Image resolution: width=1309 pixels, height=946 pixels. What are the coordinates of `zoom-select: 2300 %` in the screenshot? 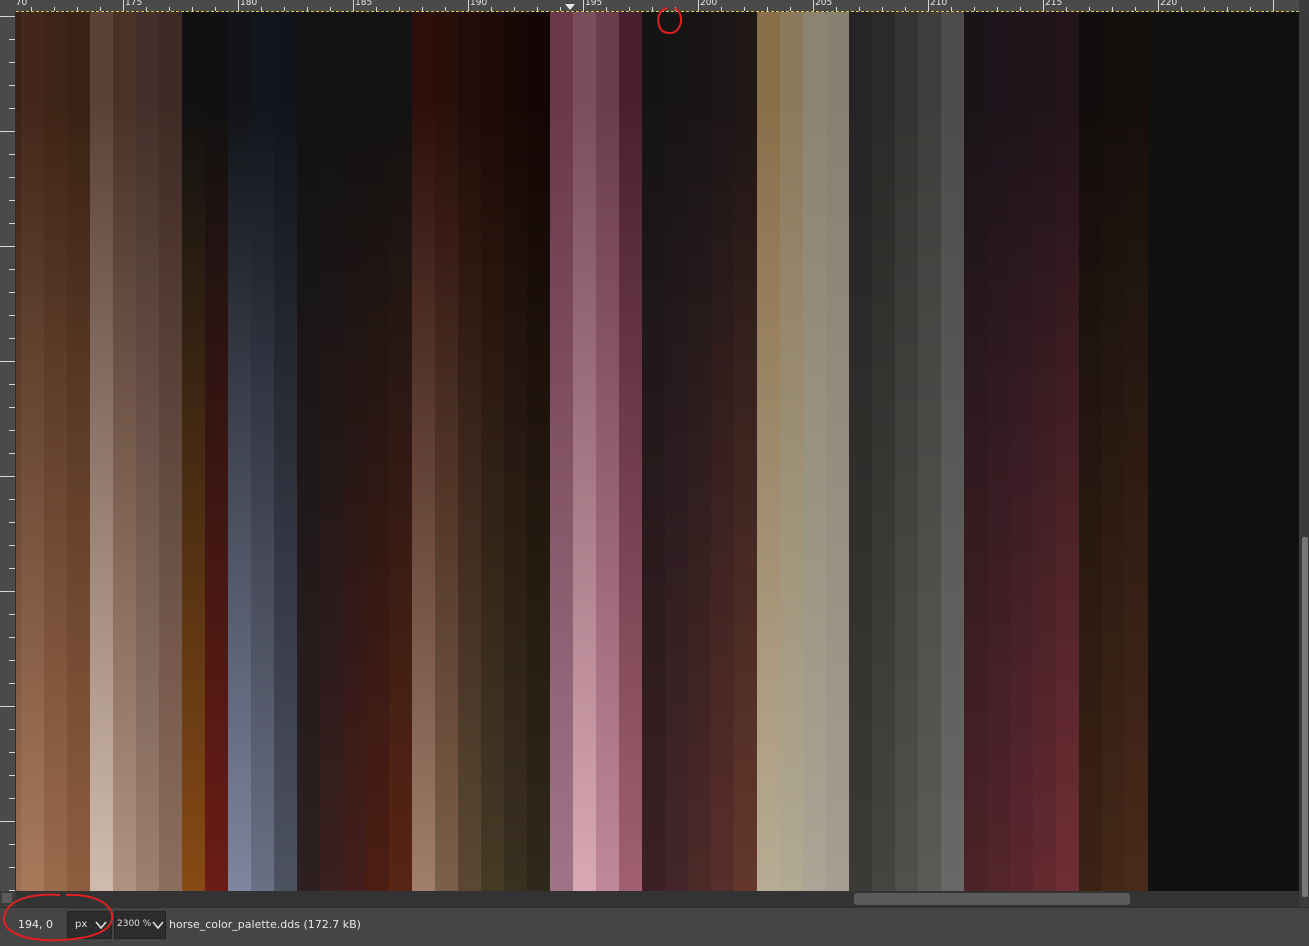 It's located at (140, 925).